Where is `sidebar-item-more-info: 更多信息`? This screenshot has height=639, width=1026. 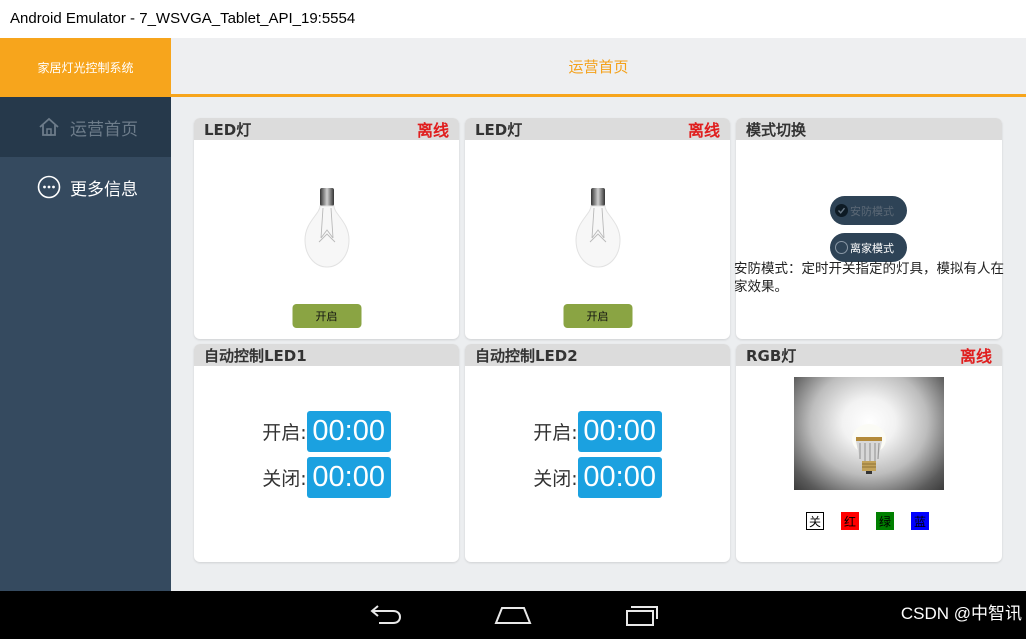 sidebar-item-more-info: 更多信息 is located at coordinates (85, 187).